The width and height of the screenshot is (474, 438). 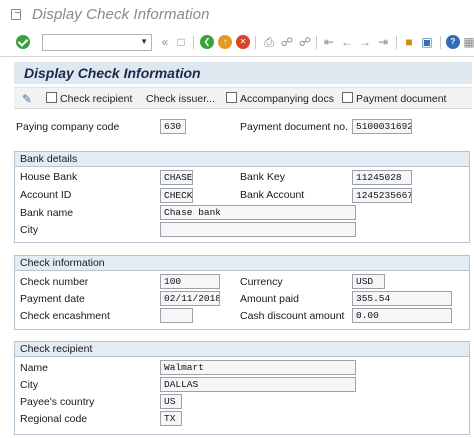 What do you see at coordinates (453, 42) in the screenshot?
I see `help-icon: ?` at bounding box center [453, 42].